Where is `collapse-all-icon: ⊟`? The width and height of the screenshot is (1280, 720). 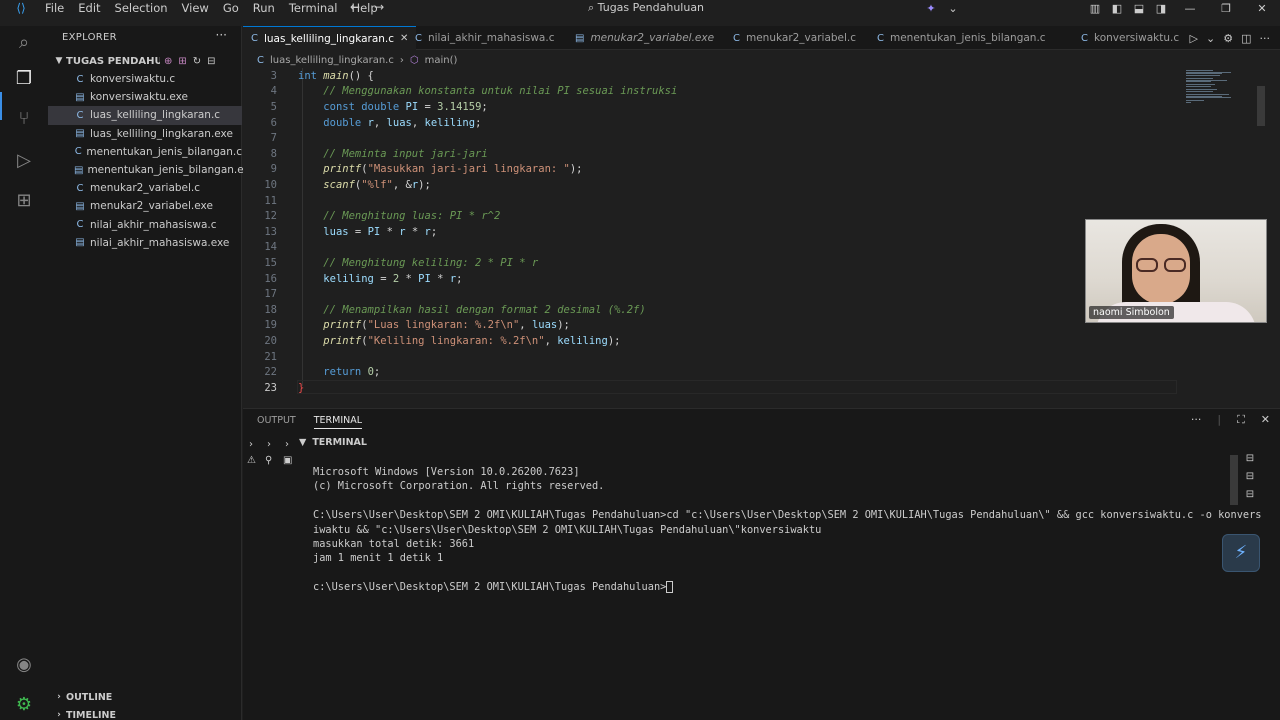
collapse-all-icon: ⊟ is located at coordinates (211, 61).